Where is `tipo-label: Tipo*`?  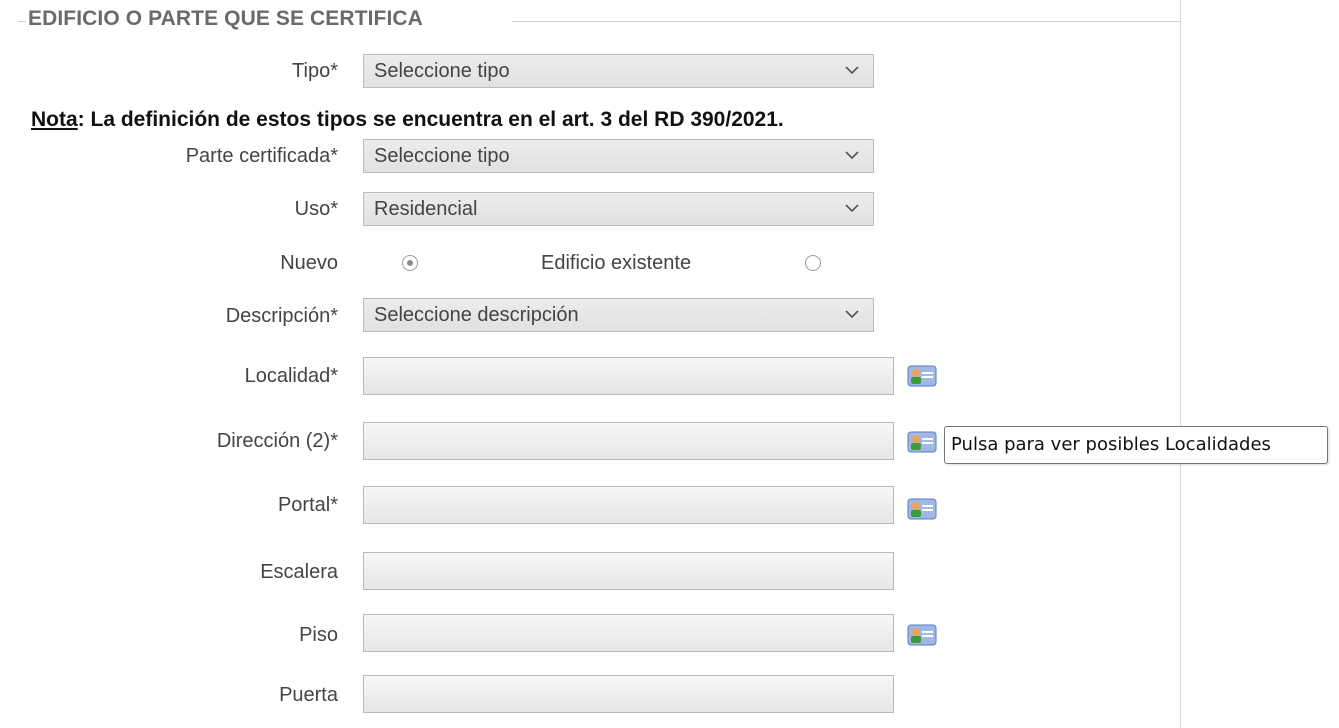 tipo-label: Tipo* is located at coordinates (315, 71).